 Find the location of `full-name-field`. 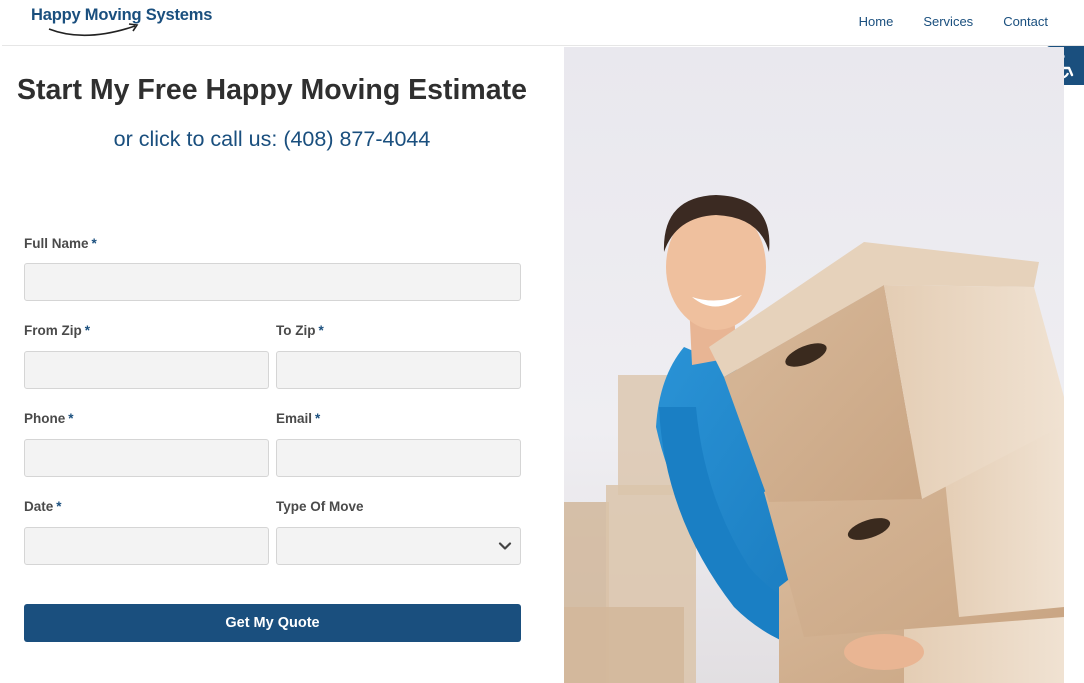

full-name-field is located at coordinates (272, 282).